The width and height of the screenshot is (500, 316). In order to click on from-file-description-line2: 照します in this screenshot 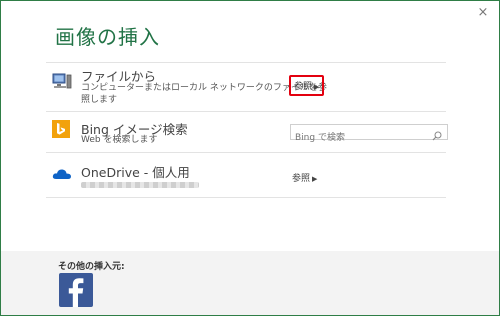, I will do `click(99, 100)`.